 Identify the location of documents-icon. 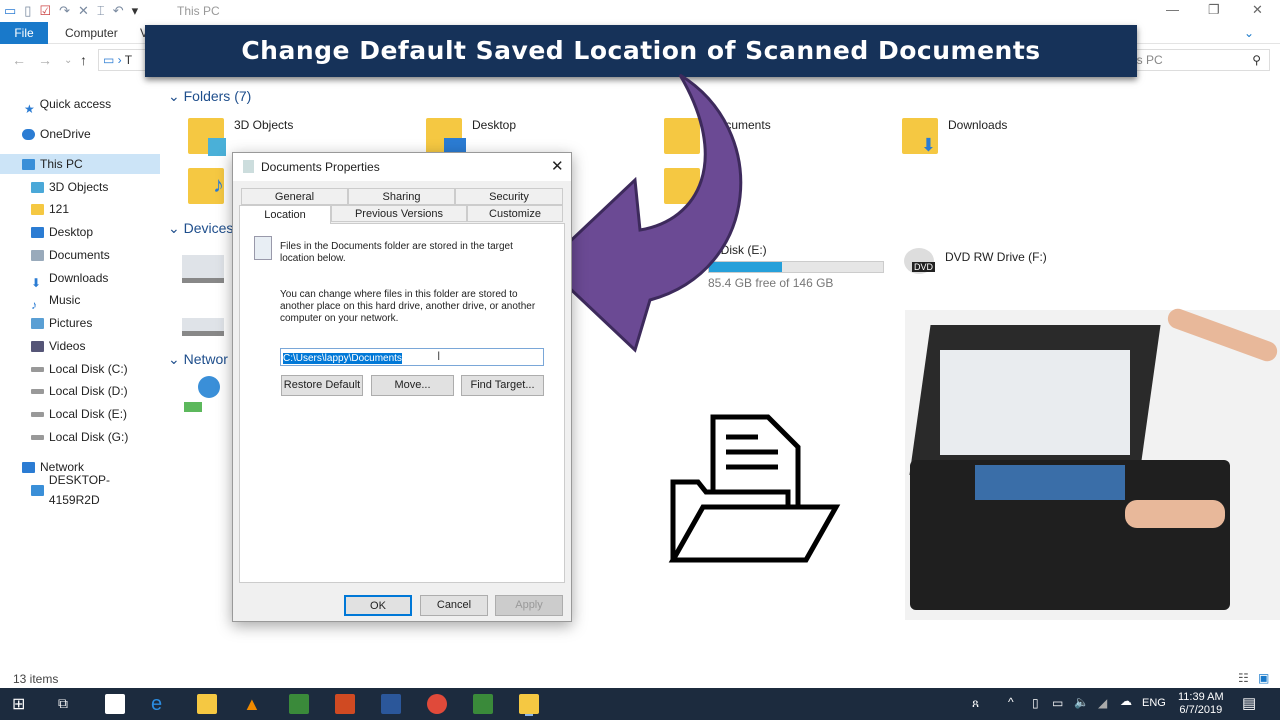
(37, 255).